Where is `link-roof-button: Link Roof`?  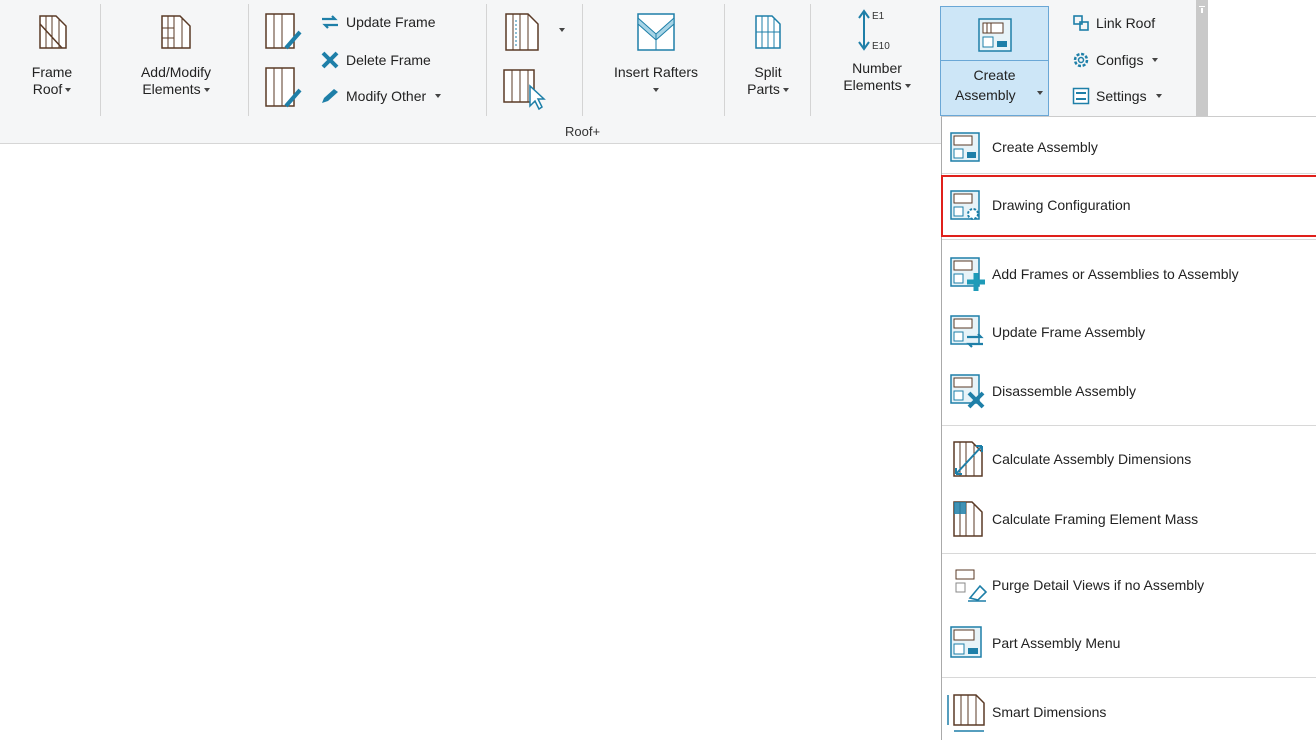
link-roof-button: Link Roof is located at coordinates (1113, 23).